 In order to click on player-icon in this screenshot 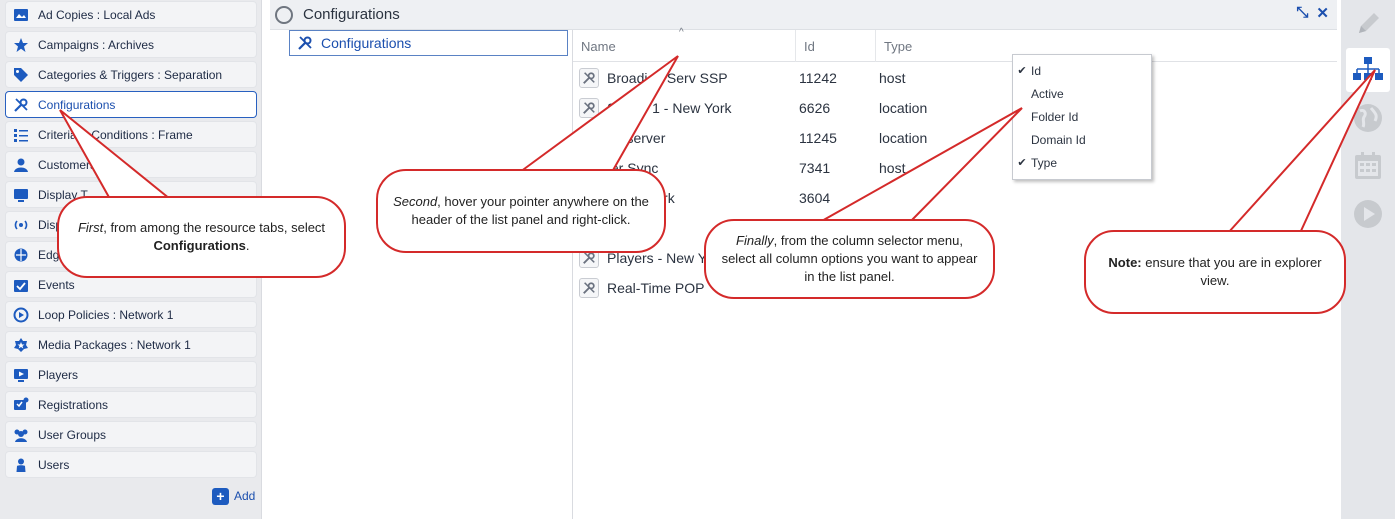, I will do `click(21, 375)`.